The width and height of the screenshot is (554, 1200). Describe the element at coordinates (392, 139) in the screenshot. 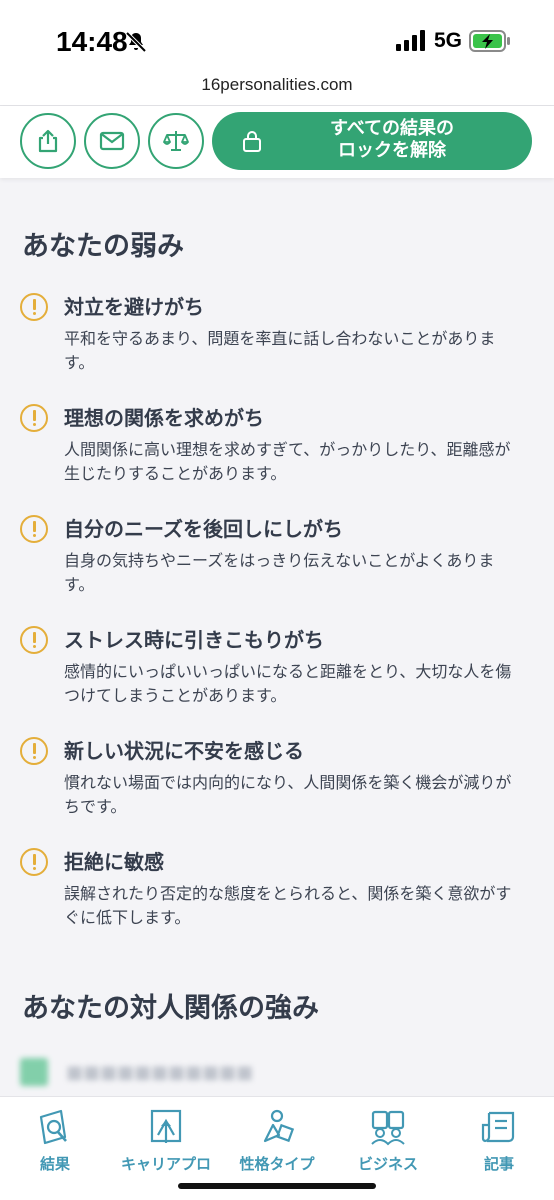

I see `unlock-button-label: すべての結果の ロックを解除` at that location.